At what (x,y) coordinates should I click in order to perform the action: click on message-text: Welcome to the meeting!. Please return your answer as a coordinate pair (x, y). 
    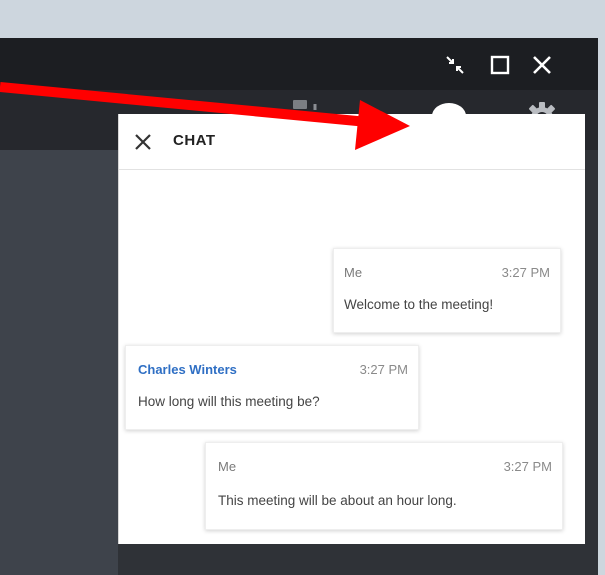
    Looking at the image, I should click on (419, 304).